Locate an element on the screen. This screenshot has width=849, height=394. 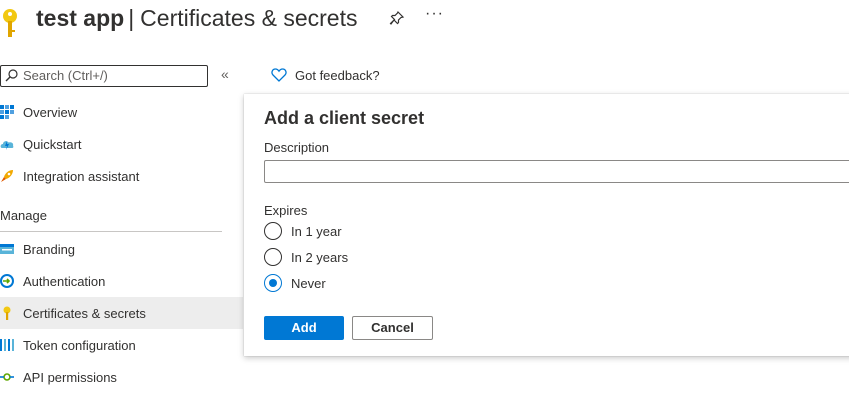
search-input: Search (Ctrl+/) is located at coordinates (104, 76).